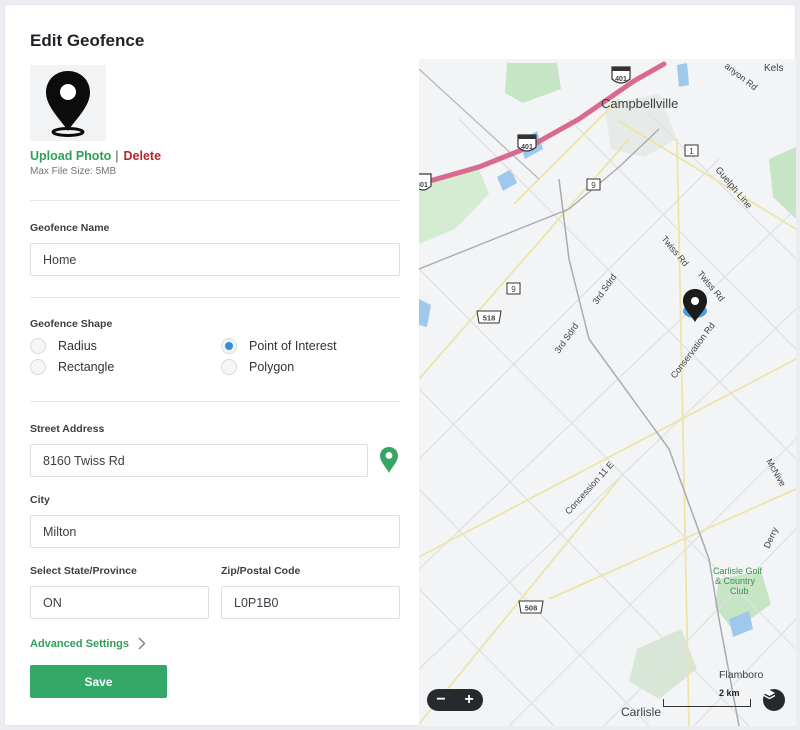 The height and width of the screenshot is (730, 800). Describe the element at coordinates (86, 367) in the screenshot. I see `radio-label: Rectangle` at that location.